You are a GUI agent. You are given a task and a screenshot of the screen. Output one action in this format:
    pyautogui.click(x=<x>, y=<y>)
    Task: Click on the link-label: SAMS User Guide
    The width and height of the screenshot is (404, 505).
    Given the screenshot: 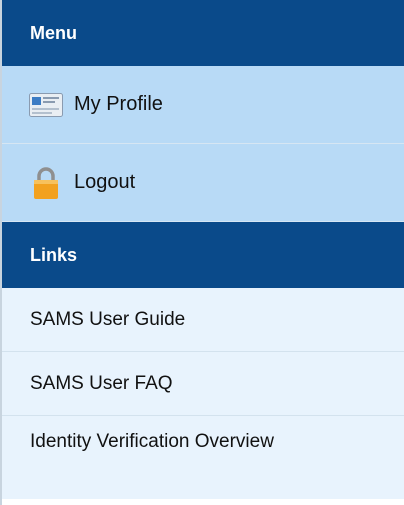 What is the action you would take?
    pyautogui.click(x=108, y=319)
    